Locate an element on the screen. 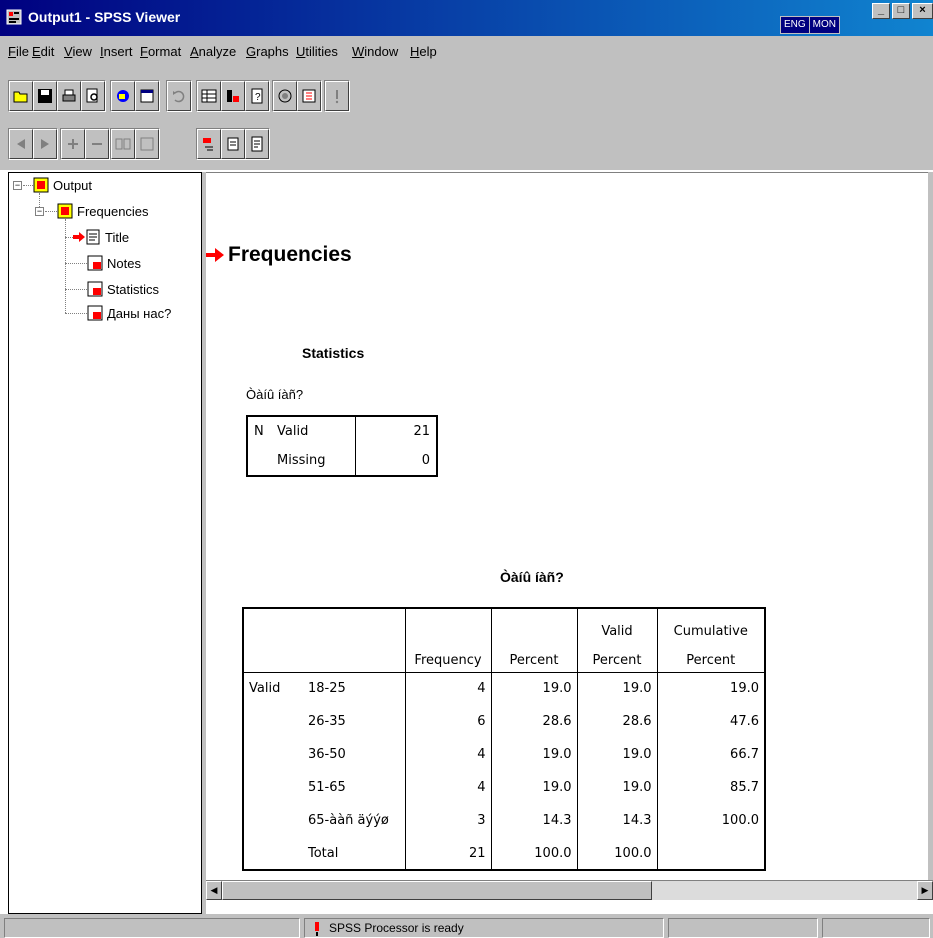 The height and width of the screenshot is (938, 933). menu-utilities: Utilities is located at coordinates (317, 51).